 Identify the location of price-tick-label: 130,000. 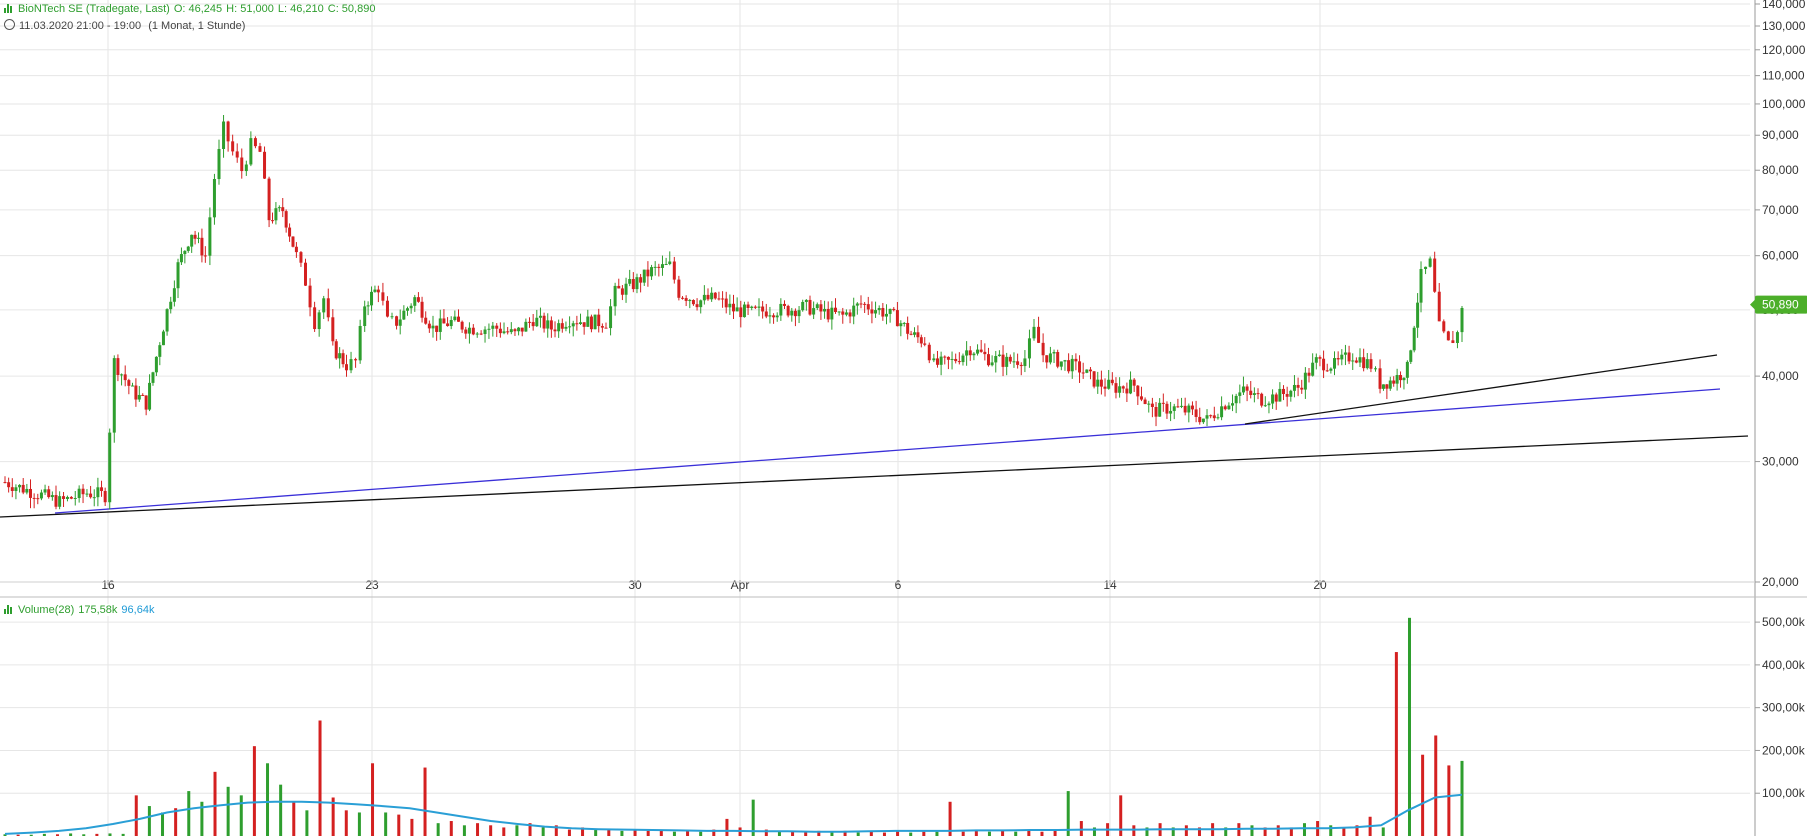
(1784, 26).